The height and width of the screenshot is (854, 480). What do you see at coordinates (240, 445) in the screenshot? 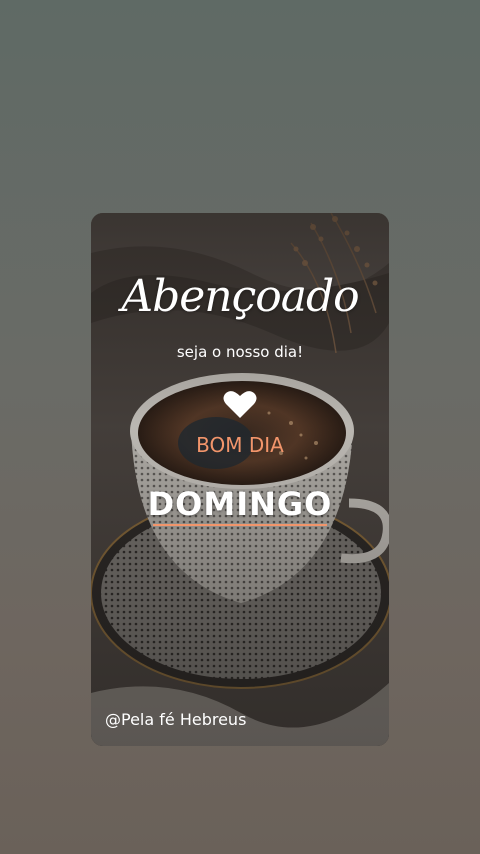
I see `greeting-text: BOM DIA` at bounding box center [240, 445].